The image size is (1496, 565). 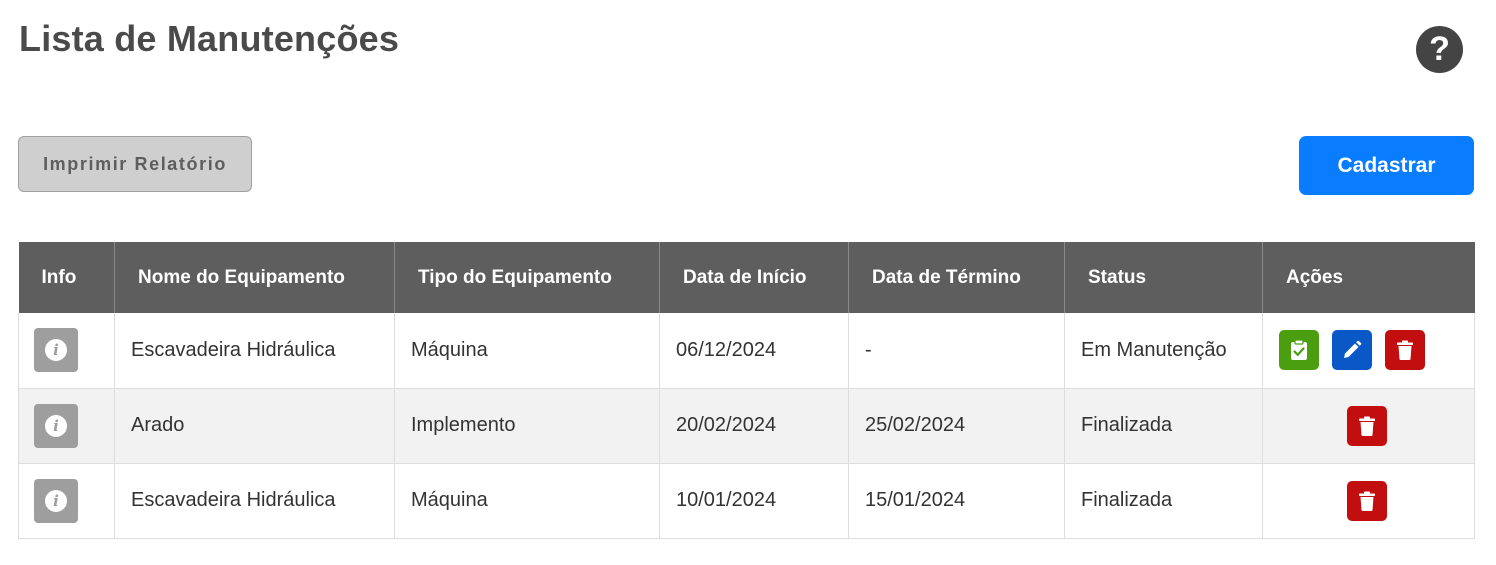 What do you see at coordinates (754, 351) in the screenshot?
I see `cell-start-date: 06/12/2024` at bounding box center [754, 351].